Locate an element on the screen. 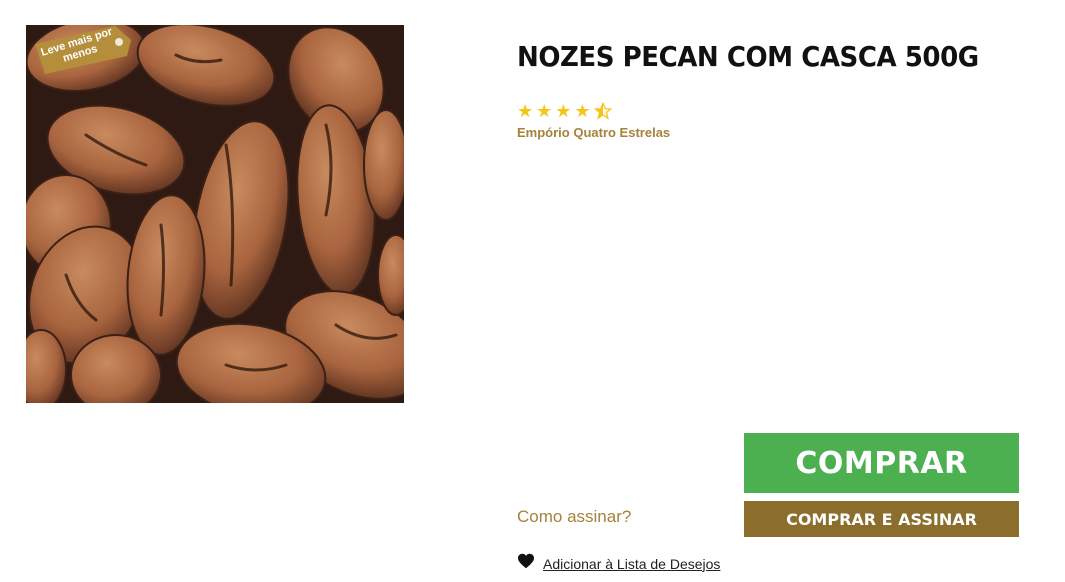  promo-tag: Leve mais por menos is located at coordinates (83, 50).